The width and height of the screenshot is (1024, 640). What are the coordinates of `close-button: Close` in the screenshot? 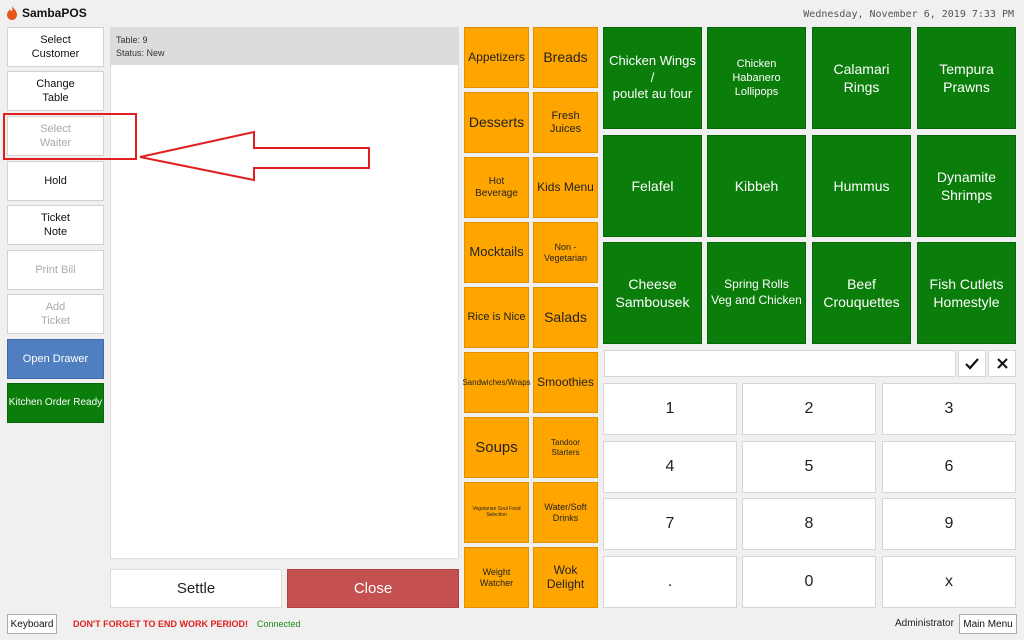 It's located at (373, 588).